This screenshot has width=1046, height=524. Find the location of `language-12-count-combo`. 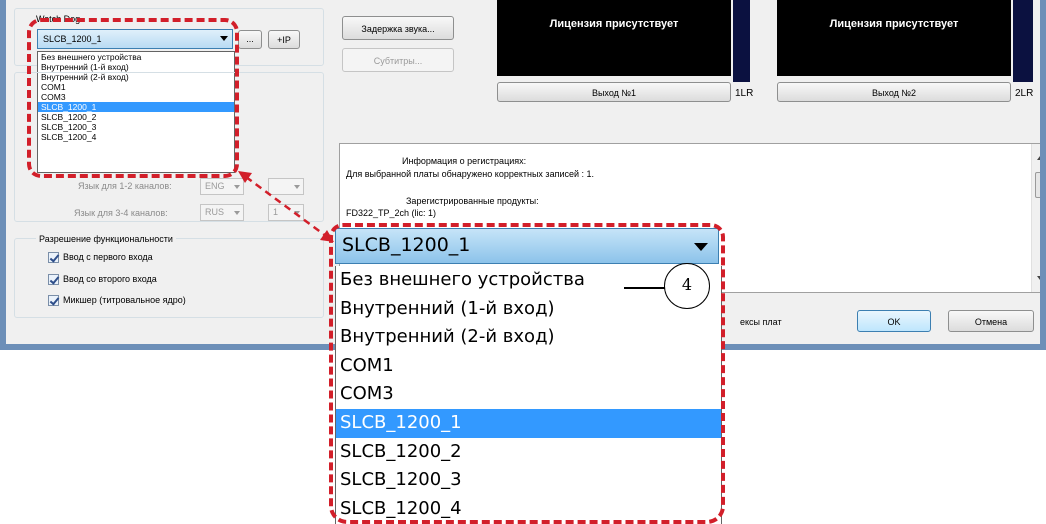

language-12-count-combo is located at coordinates (286, 186).